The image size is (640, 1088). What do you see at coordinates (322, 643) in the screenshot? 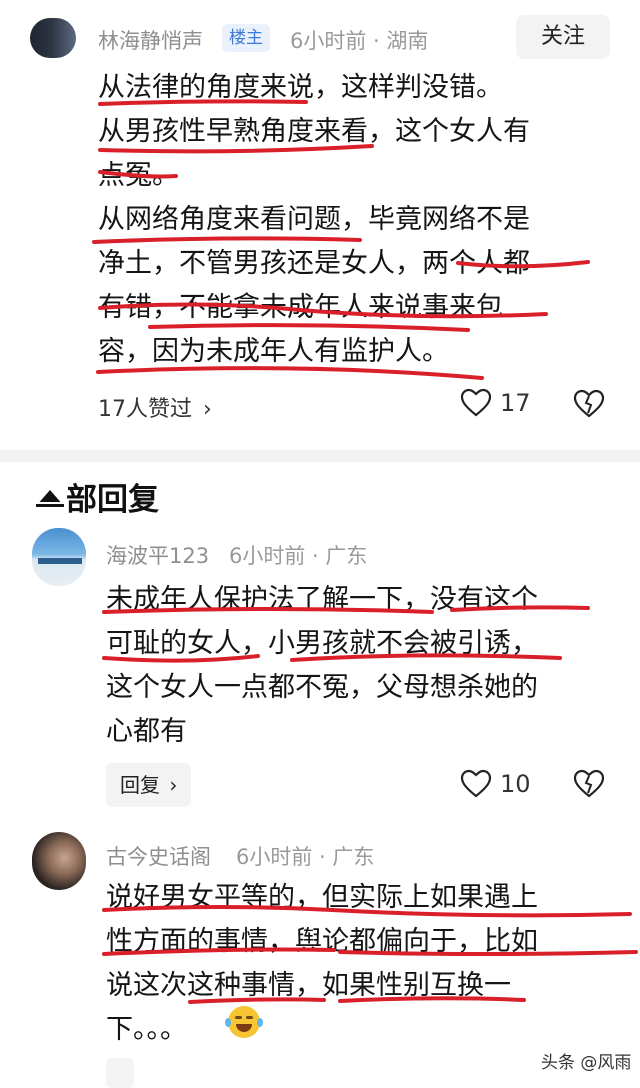
I see `reply-line: 可耻的女人，小男孩就不会被引诱，` at bounding box center [322, 643].